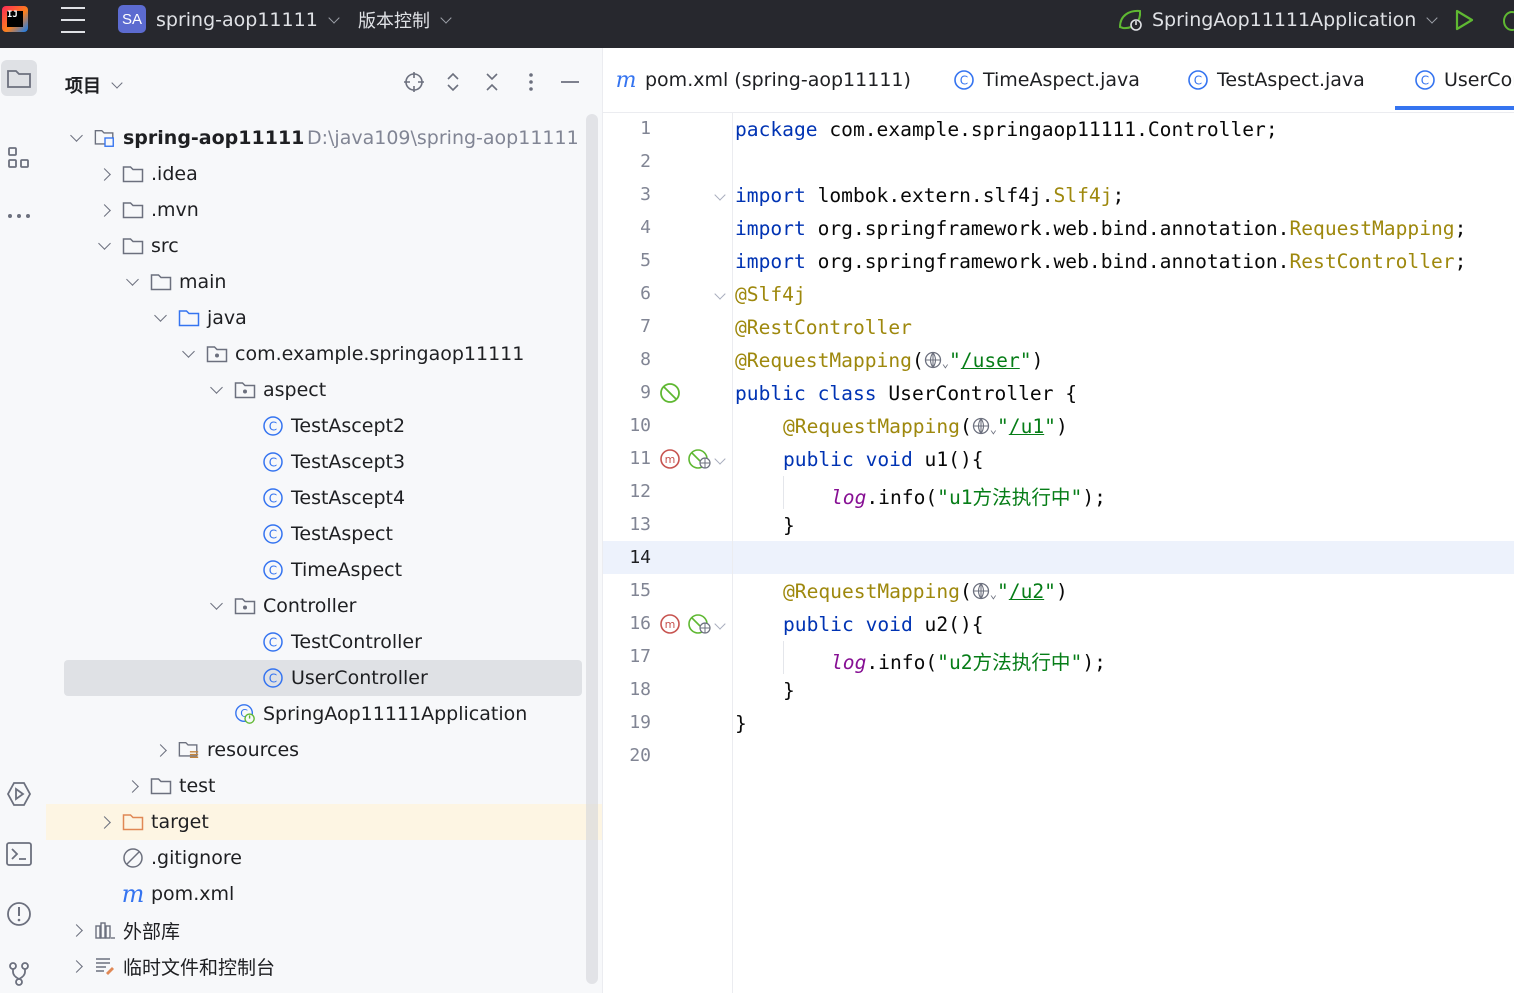  Describe the element at coordinates (770, 294) in the screenshot. I see `code-line-6: @Slf4j` at that location.